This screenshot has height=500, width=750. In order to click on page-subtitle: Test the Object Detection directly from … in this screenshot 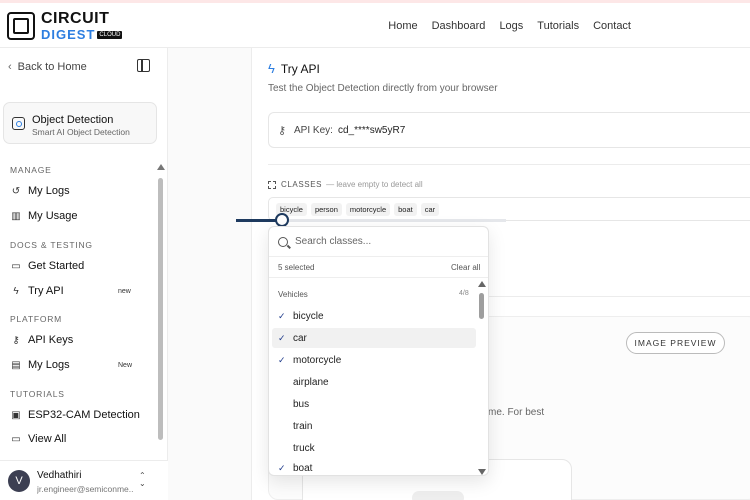, I will do `click(383, 88)`.